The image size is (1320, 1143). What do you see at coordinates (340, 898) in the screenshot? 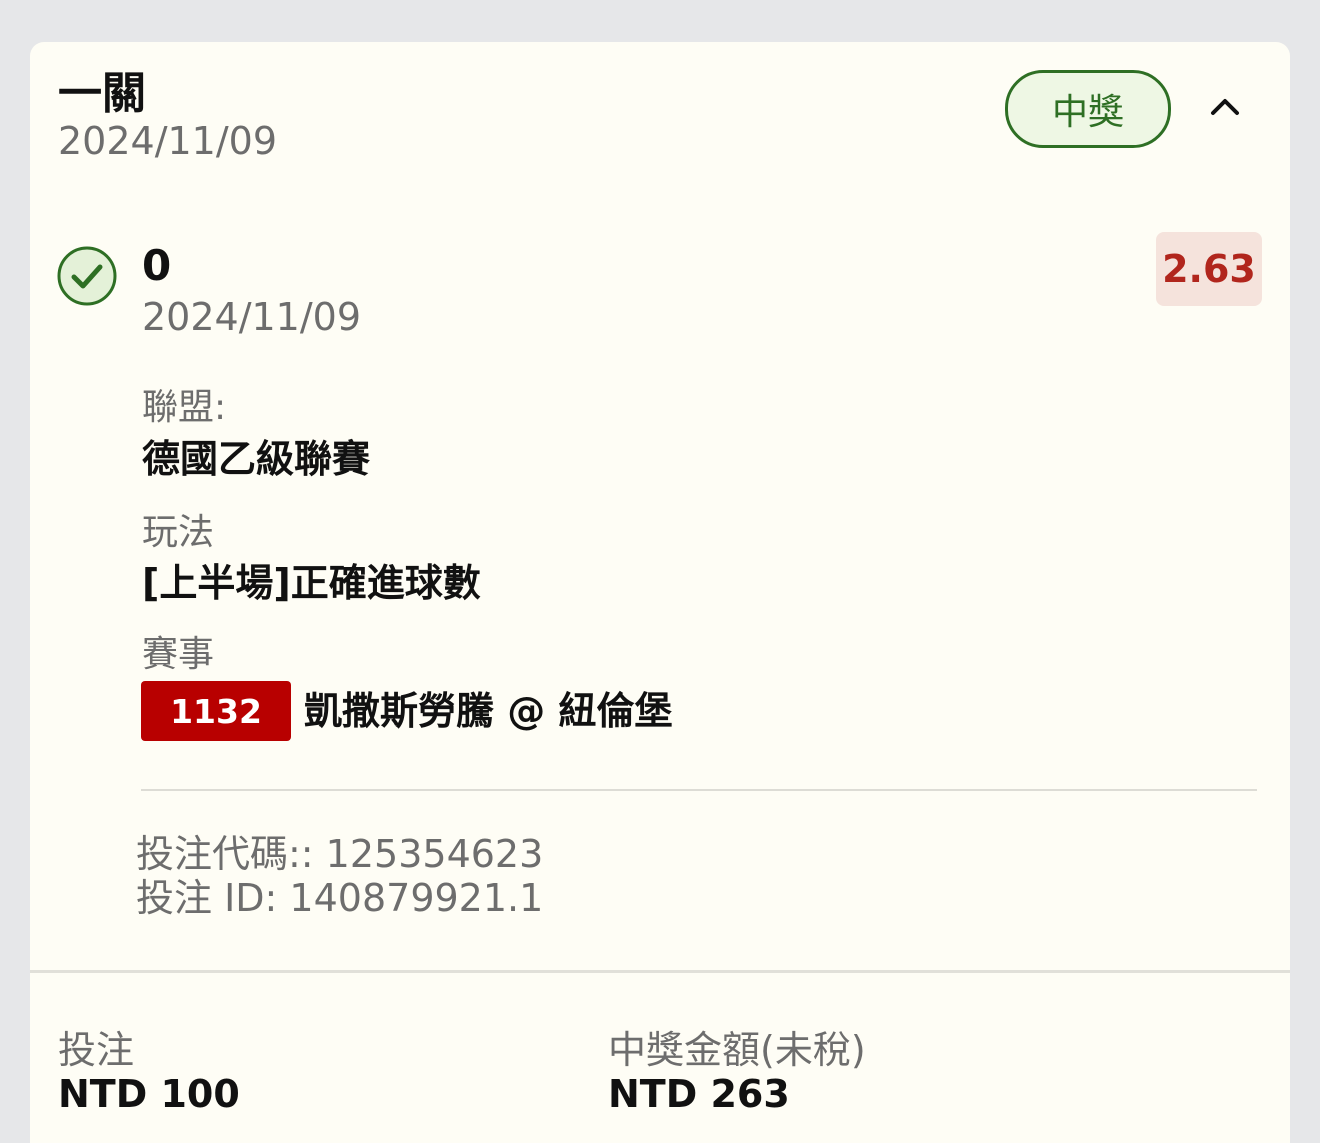
I see `bet-id: 投注 ID: 140879921.1` at bounding box center [340, 898].